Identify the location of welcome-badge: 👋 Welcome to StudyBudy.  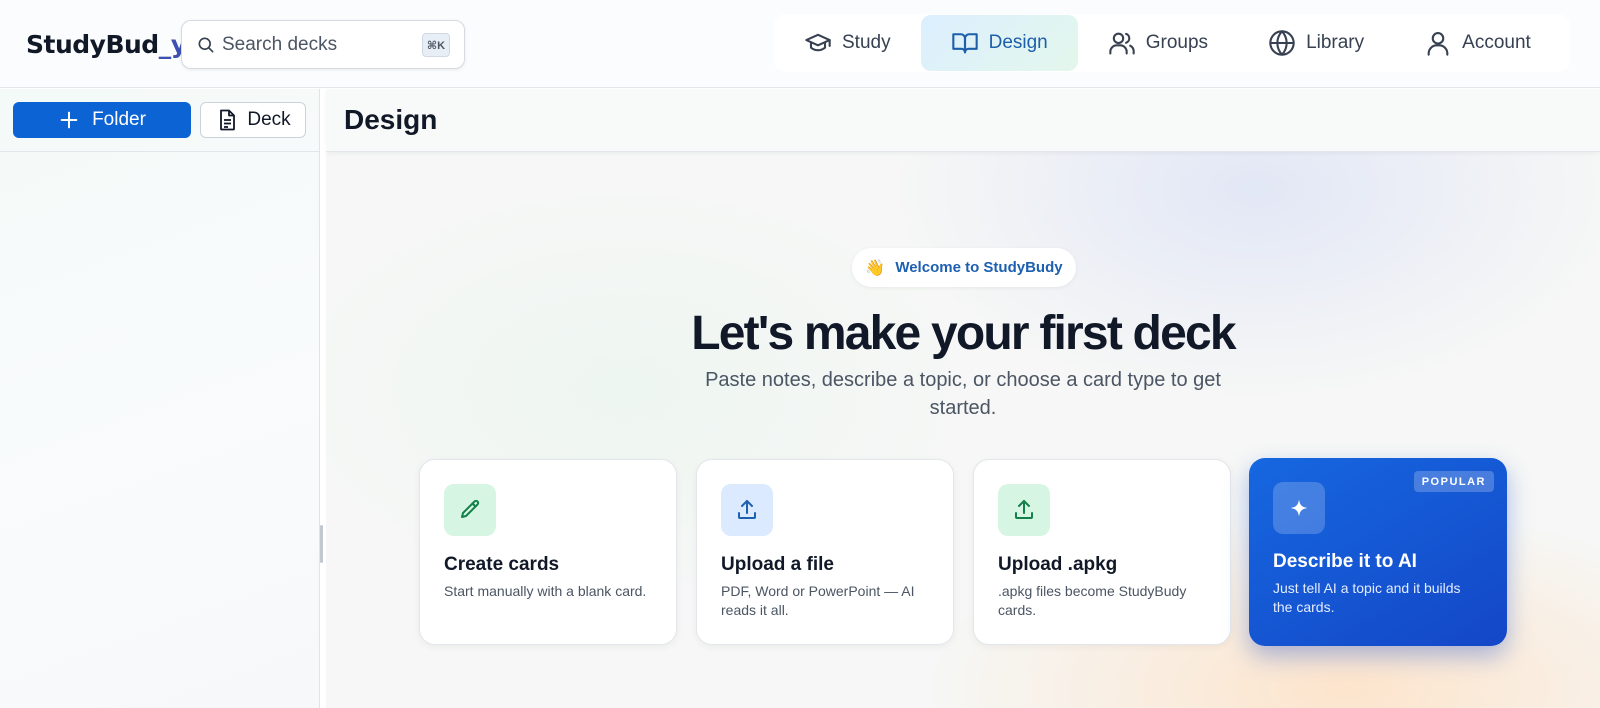
(964, 267).